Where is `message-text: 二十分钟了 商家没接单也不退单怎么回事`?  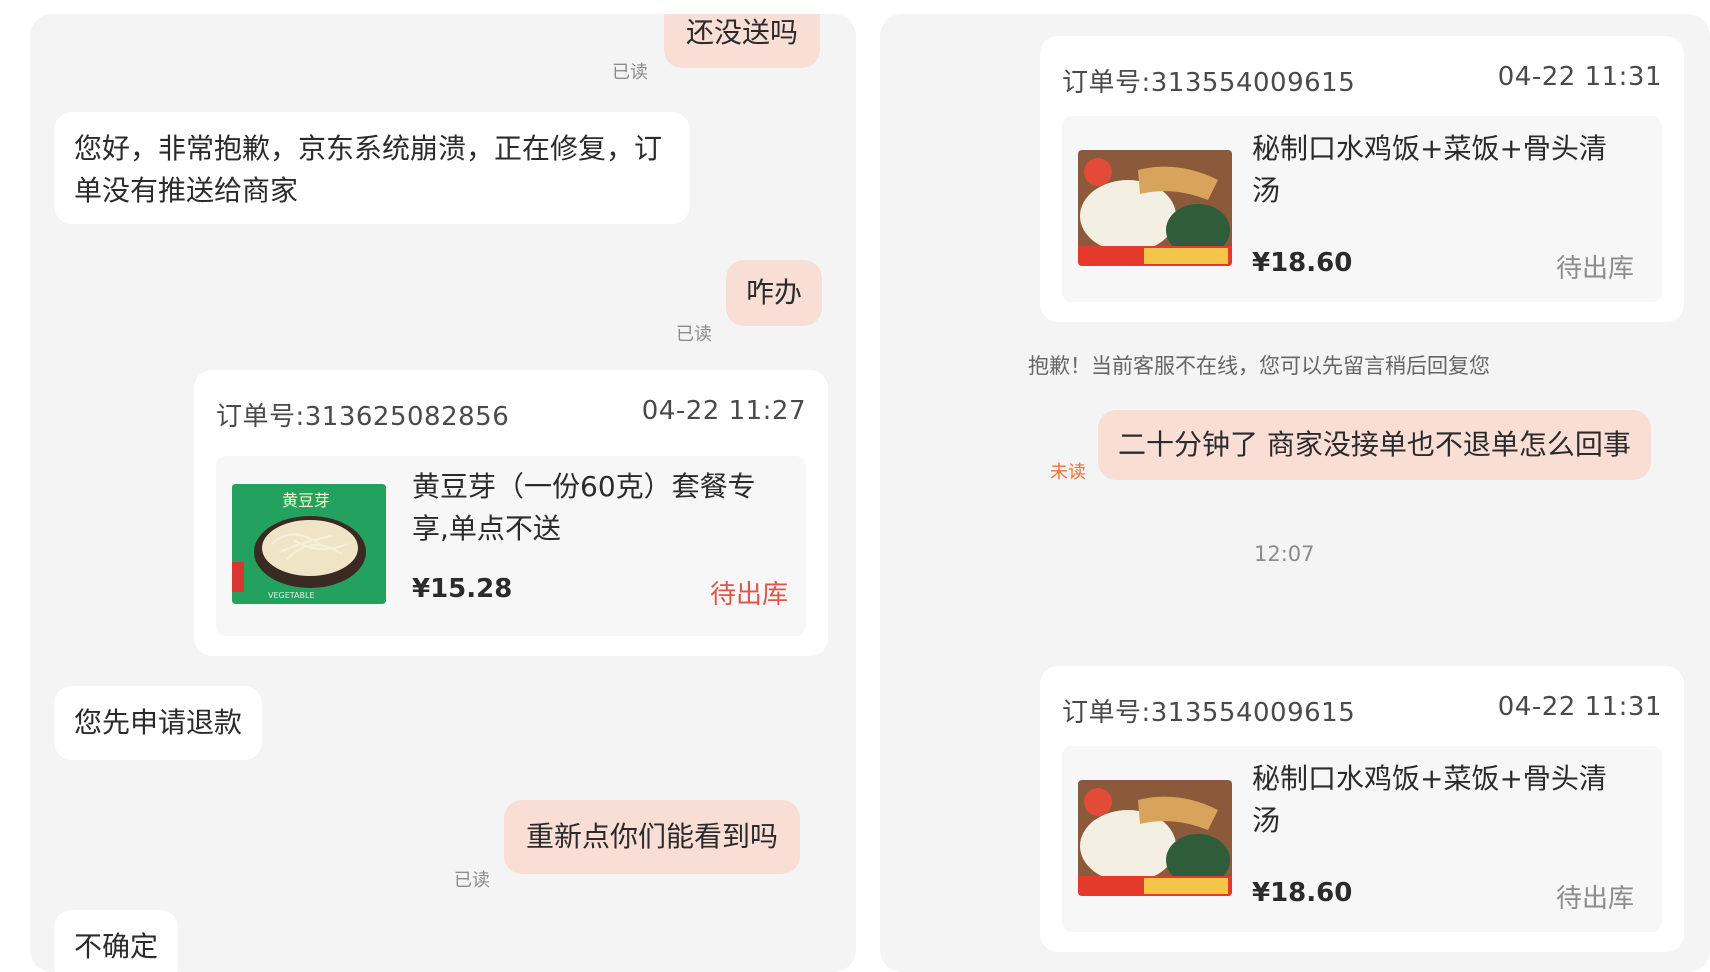
message-text: 二十分钟了 商家没接单也不退单怎么回事 is located at coordinates (1374, 444).